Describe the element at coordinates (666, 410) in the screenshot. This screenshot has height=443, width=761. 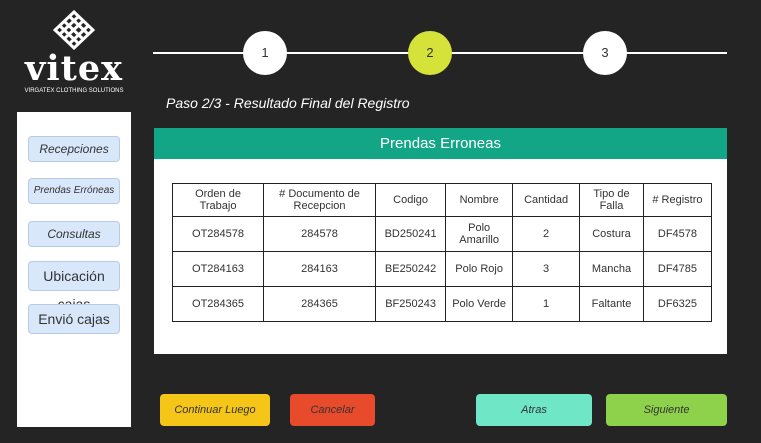
I see `next-button: Siguiente` at that location.